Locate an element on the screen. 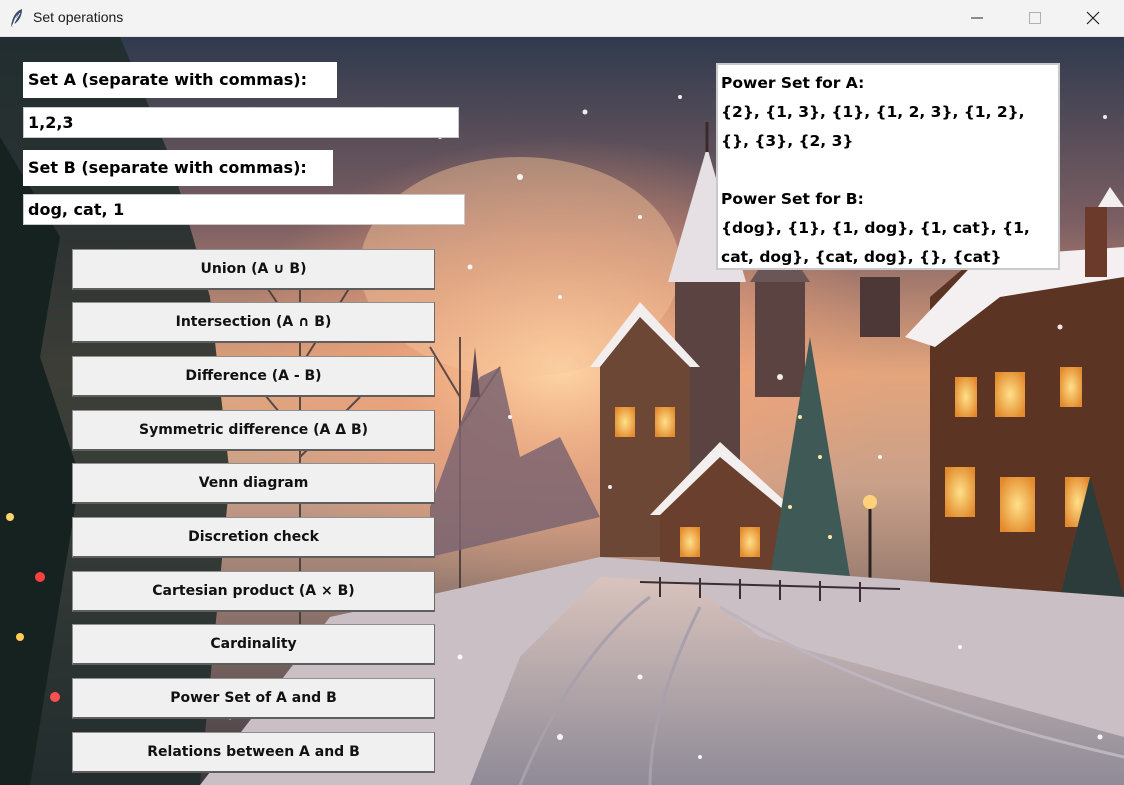 The height and width of the screenshot is (785, 1124). cartesian-product-button: Cartesian product (A × B) is located at coordinates (253, 591).